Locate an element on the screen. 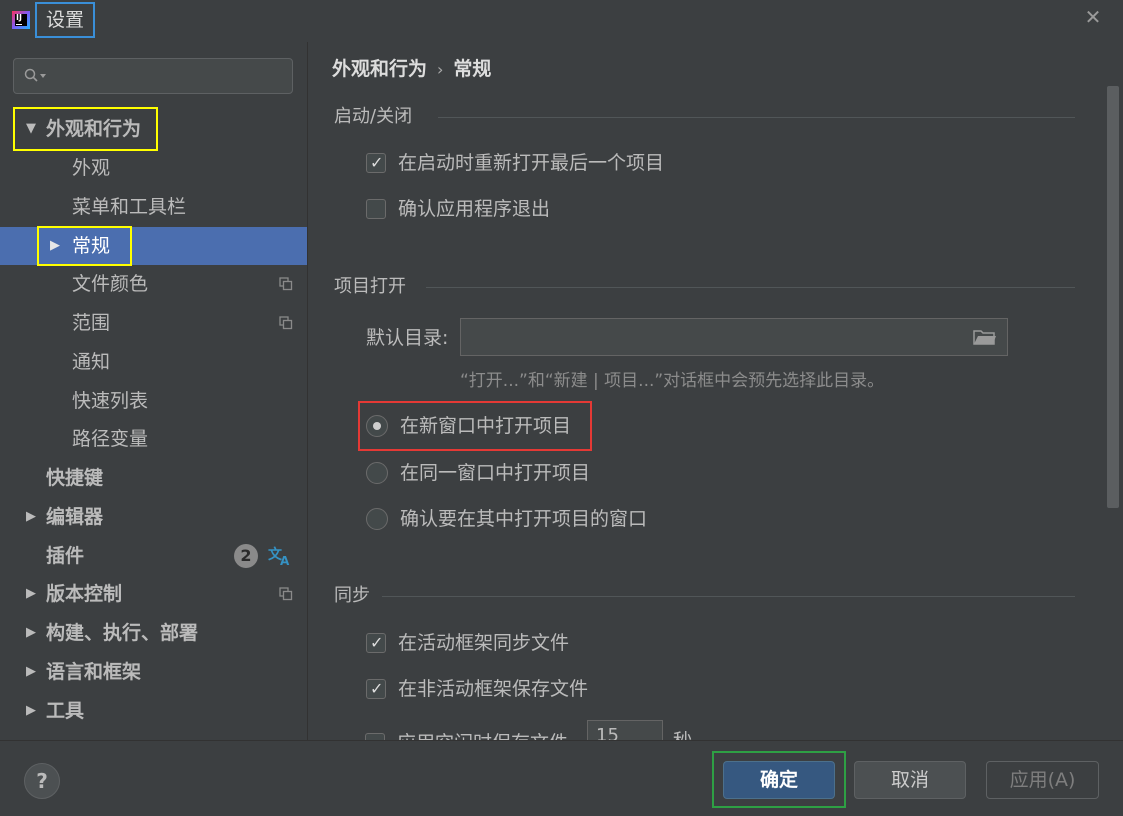 This screenshot has height=816, width=1123. checkbox-label: 确认应用程序退出 is located at coordinates (474, 209).